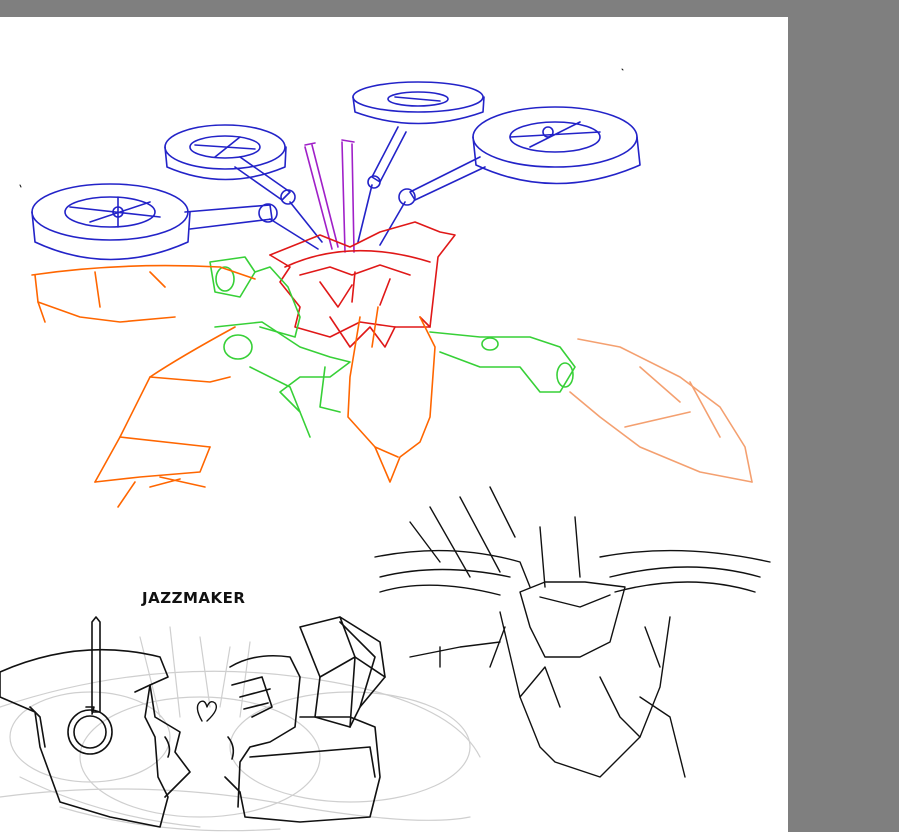 Image resolution: width=899 pixels, height=832 pixels. Describe the element at coordinates (392, 347) in the screenshot. I see `green-limbs` at that location.